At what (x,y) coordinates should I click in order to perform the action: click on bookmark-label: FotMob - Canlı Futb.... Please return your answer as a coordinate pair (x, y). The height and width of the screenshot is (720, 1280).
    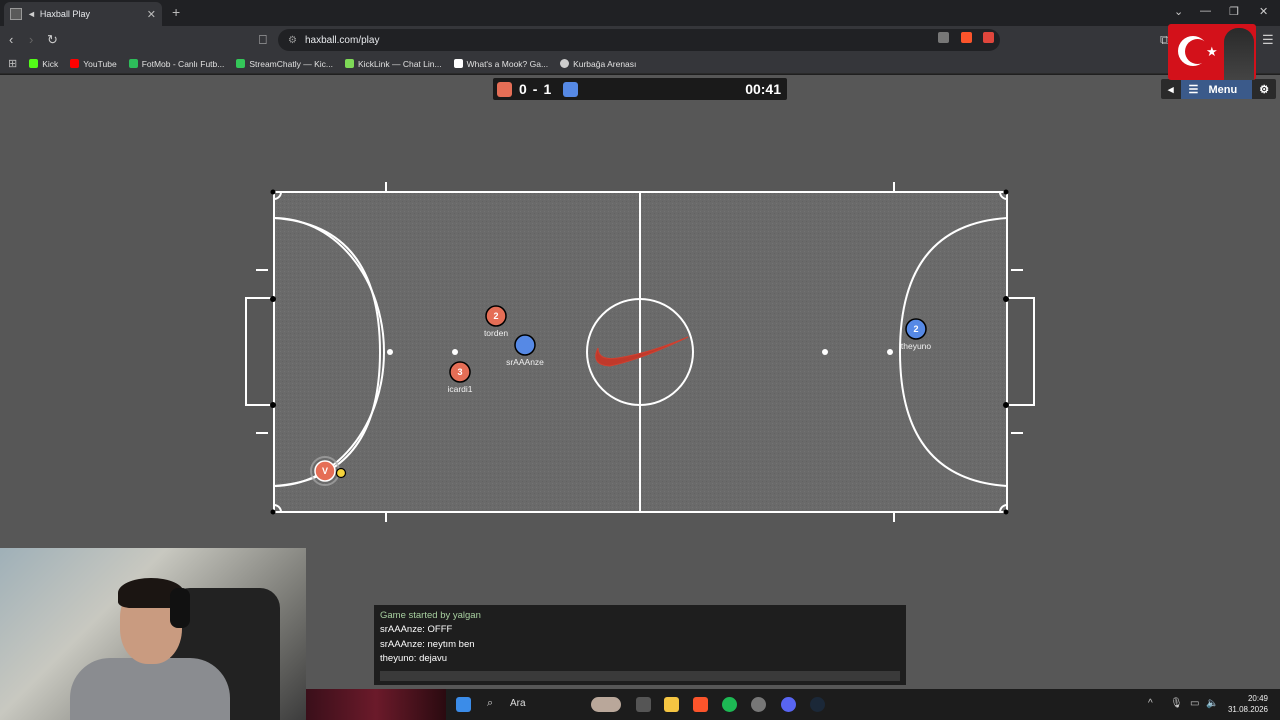
    Looking at the image, I should click on (183, 63).